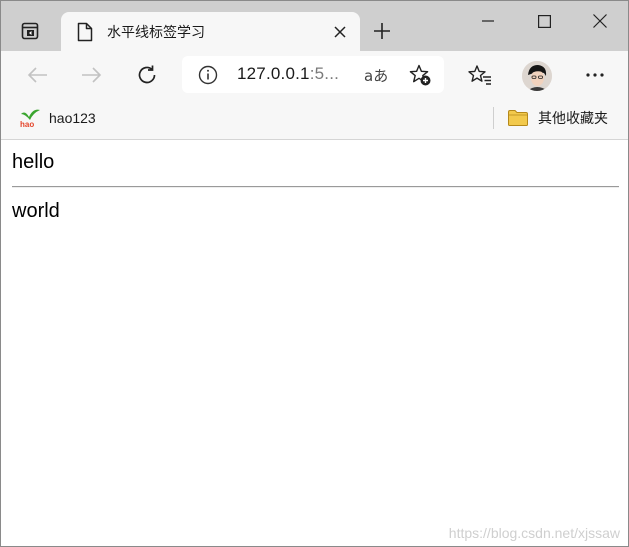 The width and height of the screenshot is (629, 547). I want to click on title-bar: 水平线标签学习, so click(314, 26).